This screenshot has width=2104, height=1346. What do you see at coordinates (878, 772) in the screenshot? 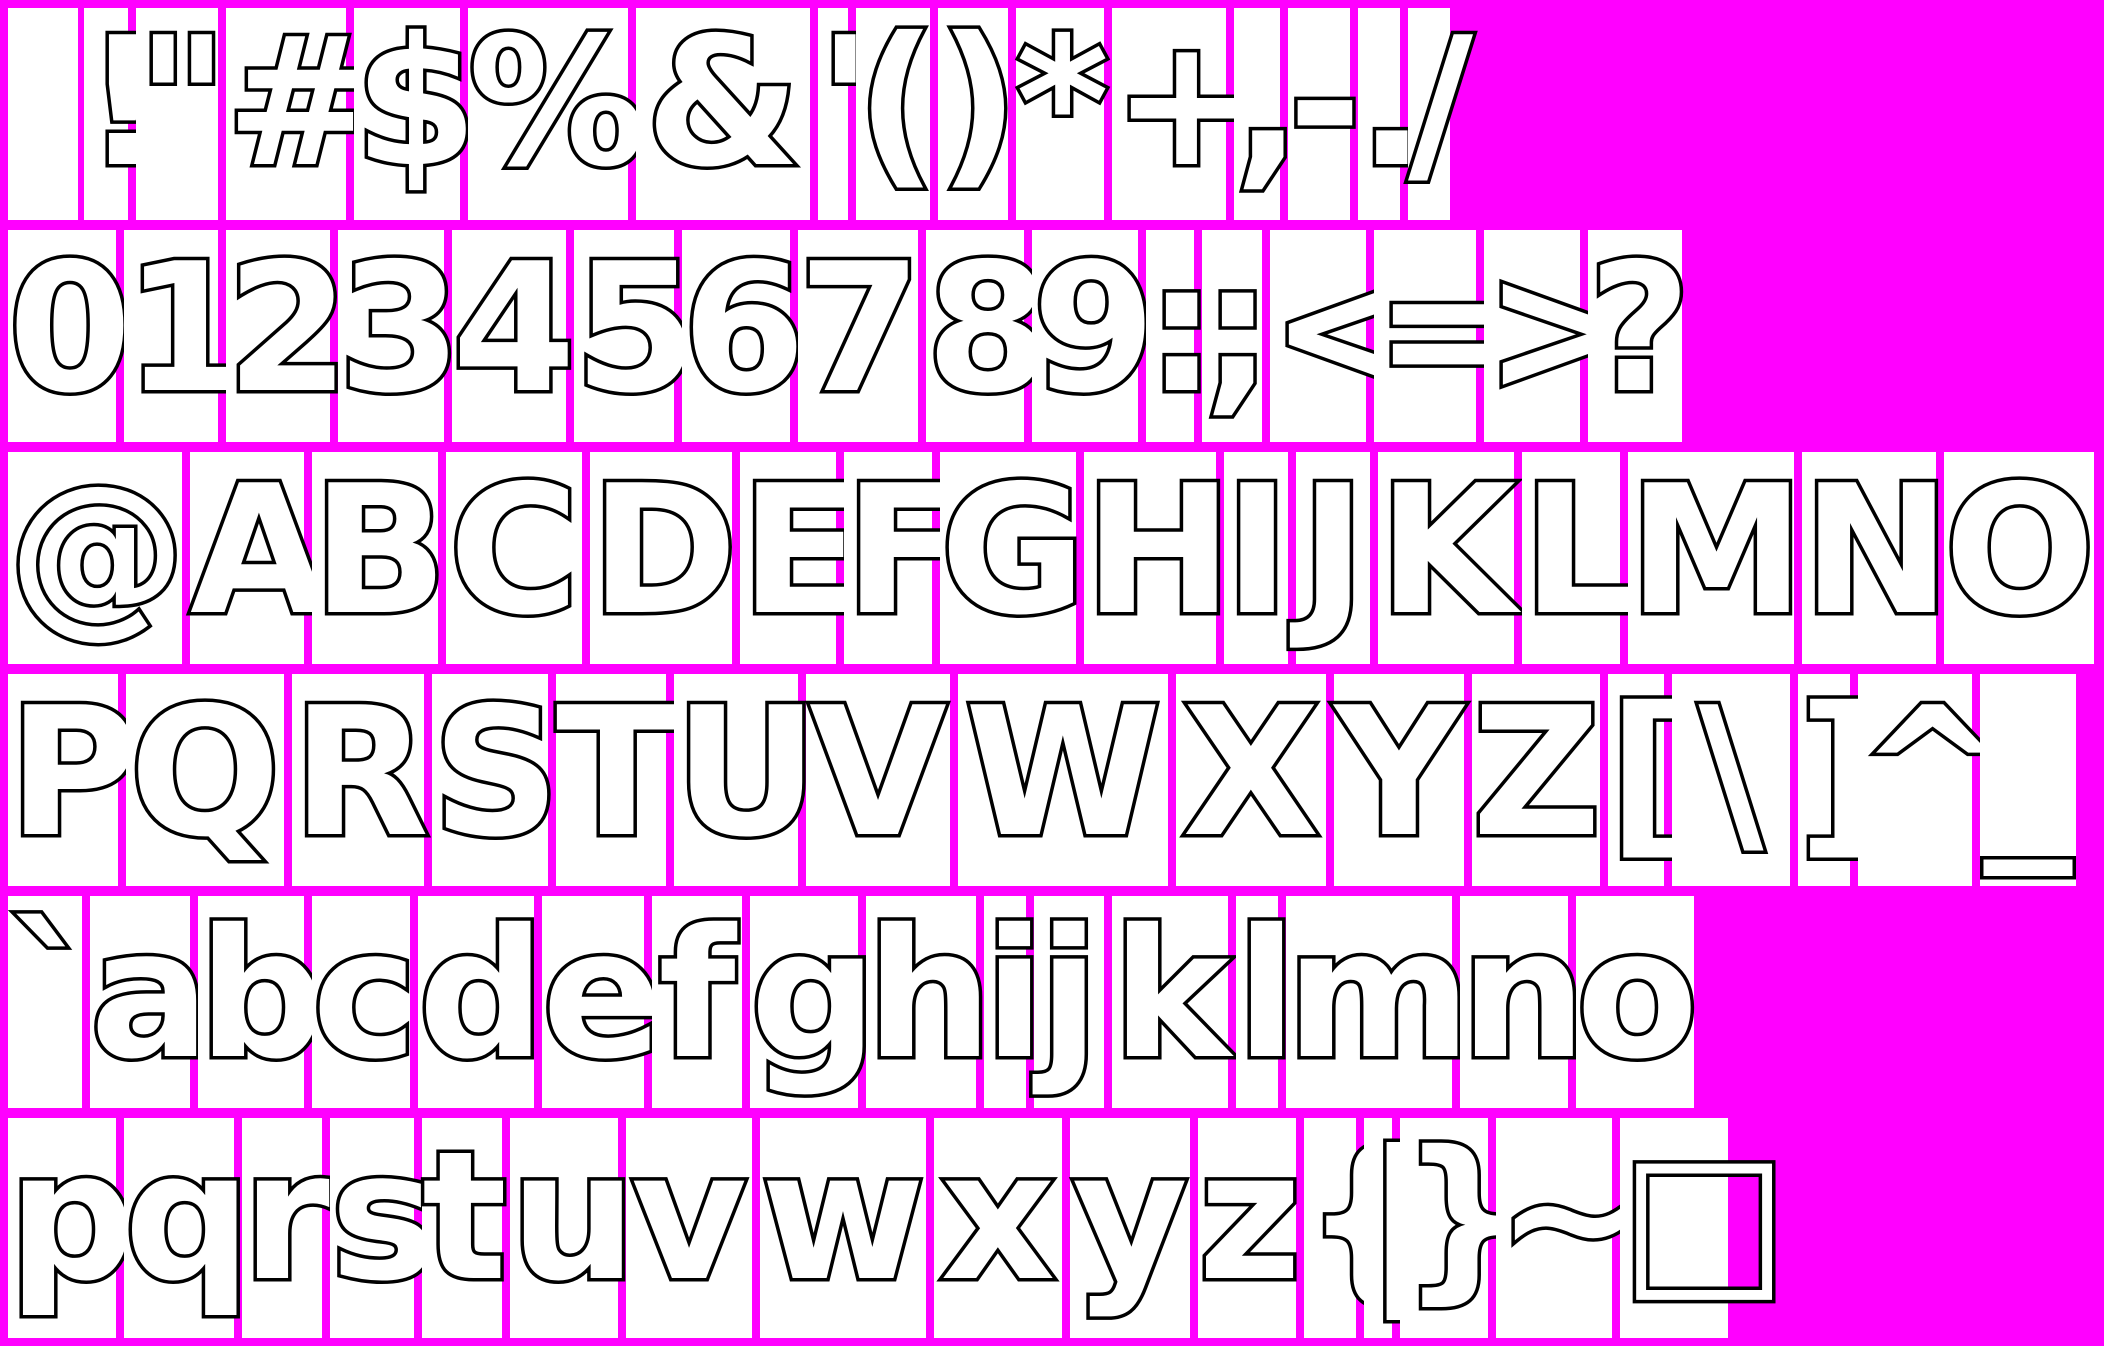
I see `glyph-character: V` at bounding box center [878, 772].